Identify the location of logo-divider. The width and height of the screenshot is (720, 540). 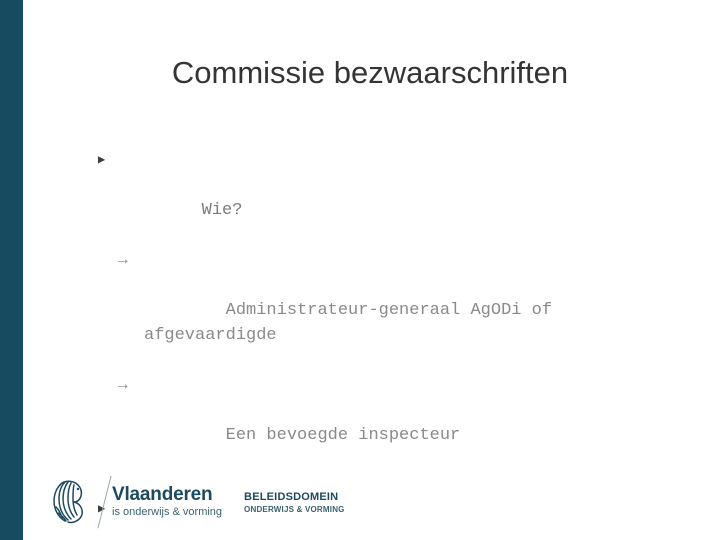
(104, 502).